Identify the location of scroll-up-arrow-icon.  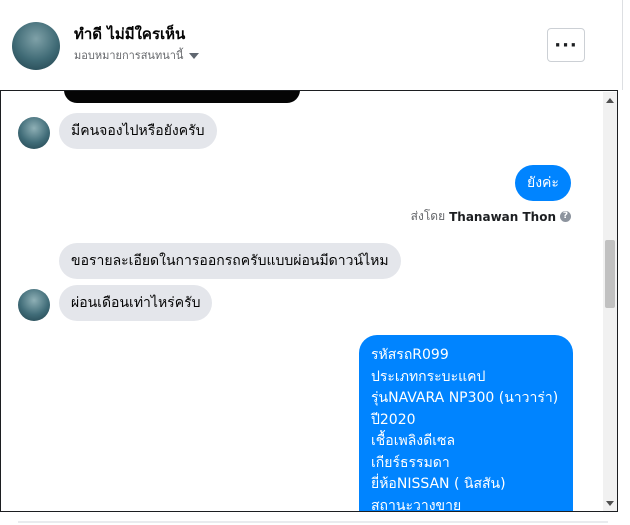
(610, 100).